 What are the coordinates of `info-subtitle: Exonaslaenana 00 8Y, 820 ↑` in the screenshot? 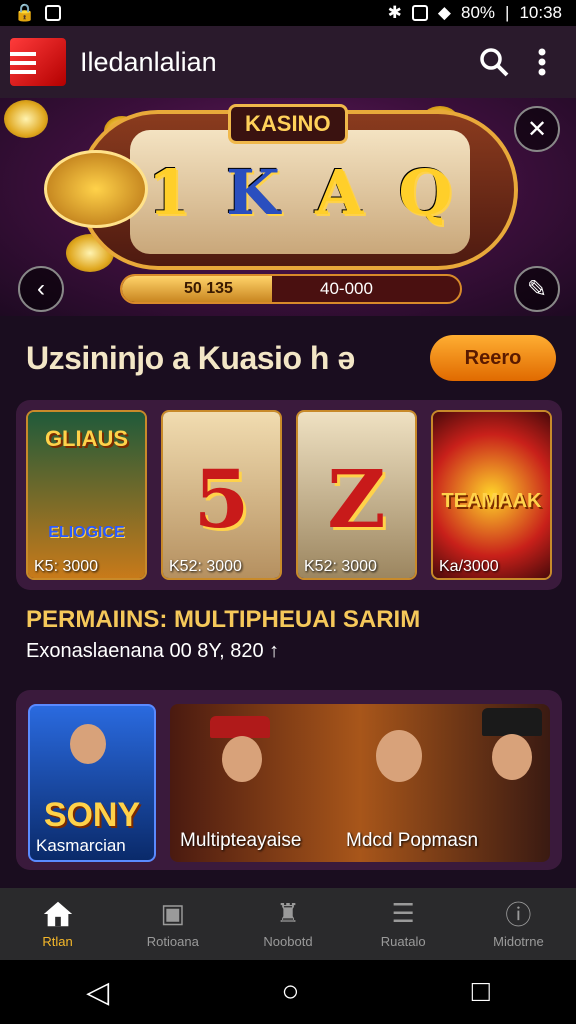 It's located at (153, 651).